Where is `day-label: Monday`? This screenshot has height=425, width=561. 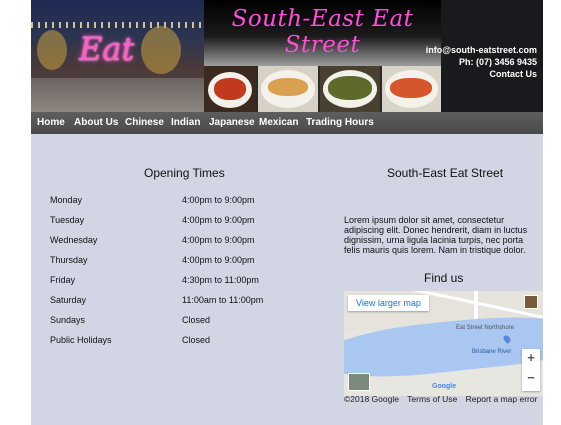 day-label: Monday is located at coordinates (66, 200).